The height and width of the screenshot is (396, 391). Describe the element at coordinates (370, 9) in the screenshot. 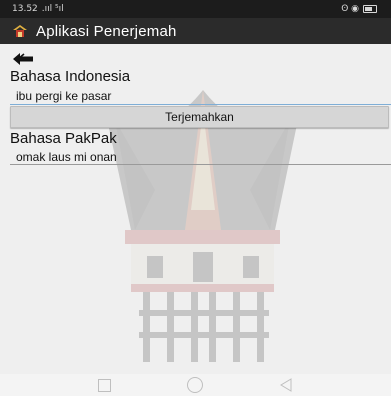

I see `battery-icon` at that location.